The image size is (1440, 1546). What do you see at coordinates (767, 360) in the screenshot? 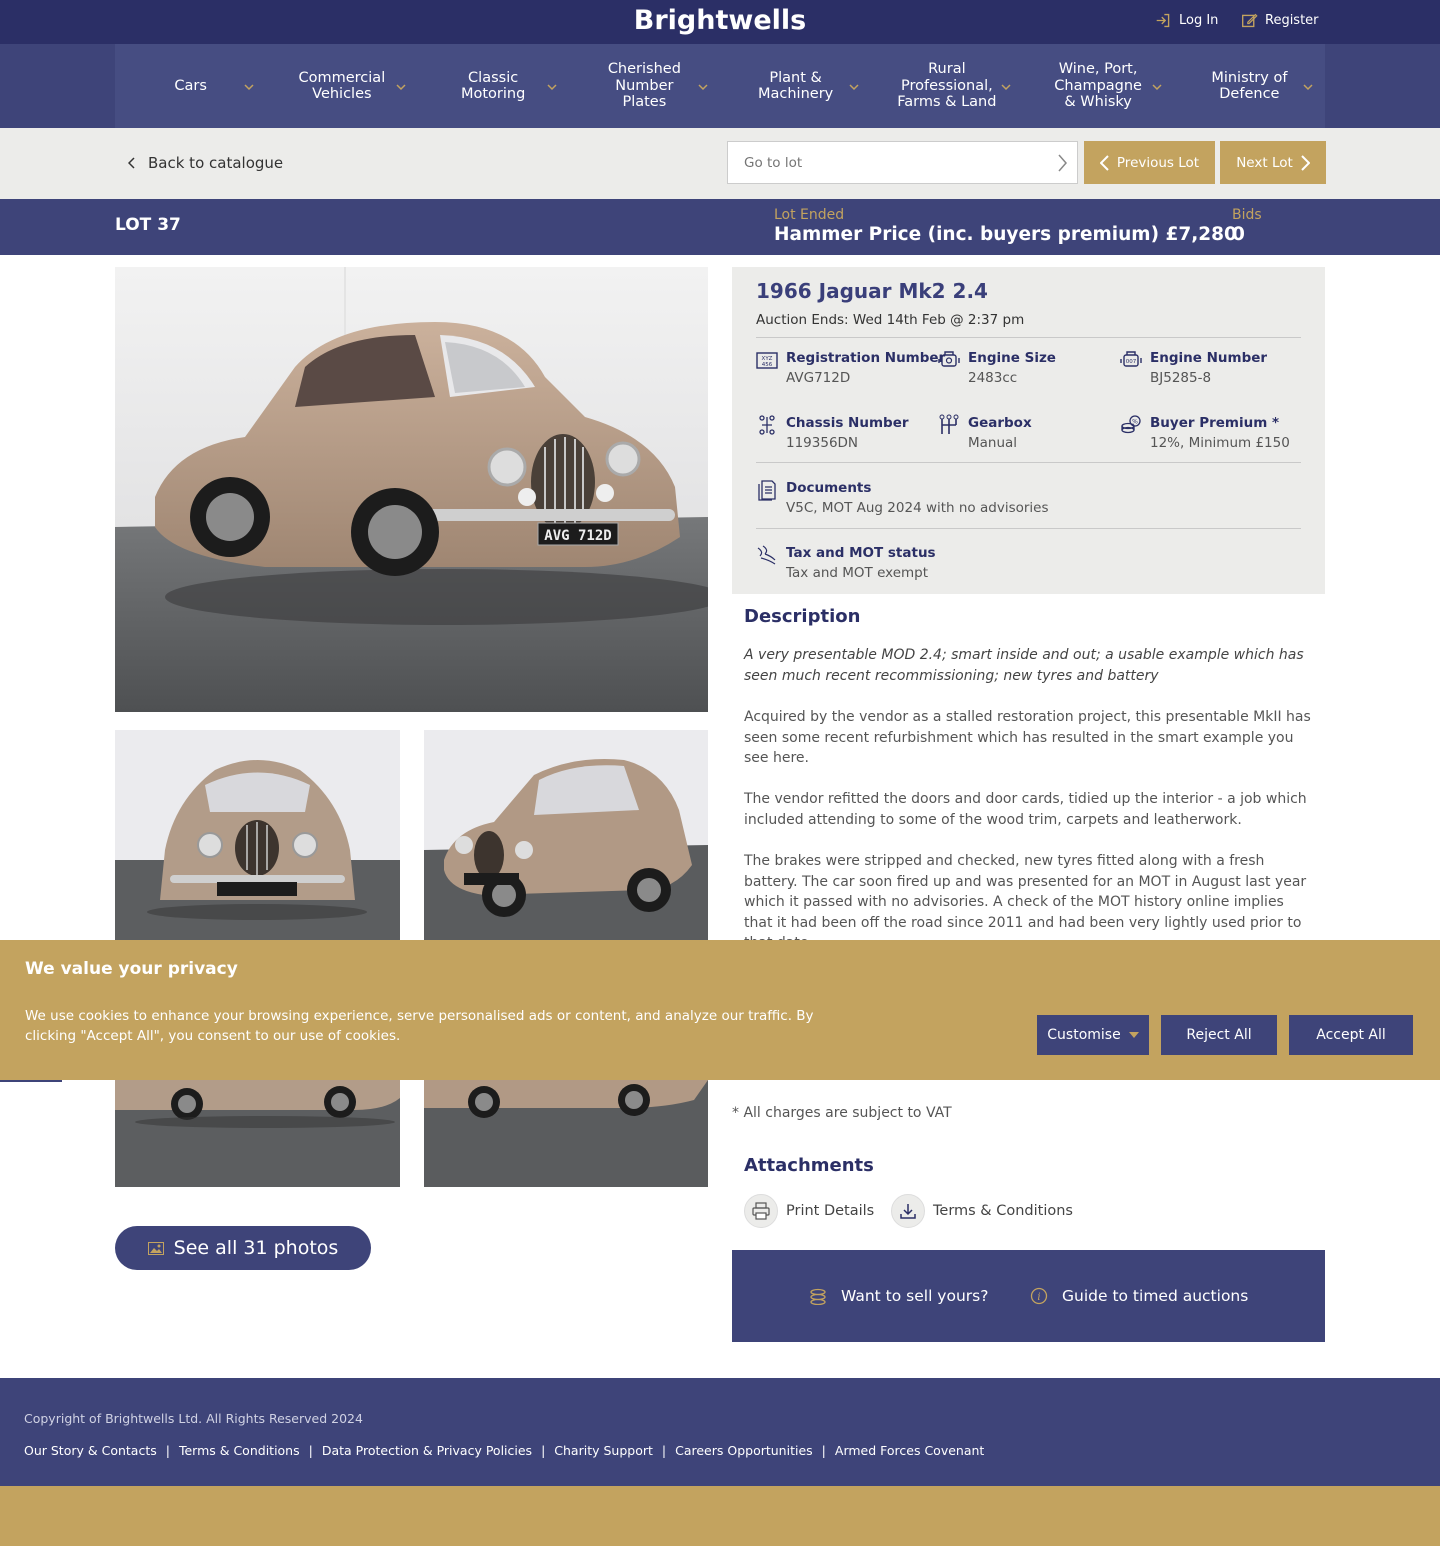
I see `registration-icon: XYZ456` at bounding box center [767, 360].